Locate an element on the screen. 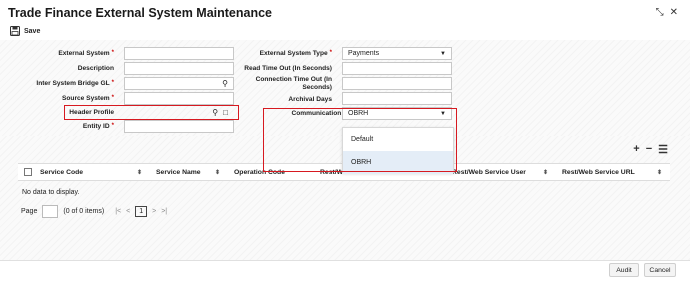 The width and height of the screenshot is (690, 282). external-system-input is located at coordinates (179, 53).